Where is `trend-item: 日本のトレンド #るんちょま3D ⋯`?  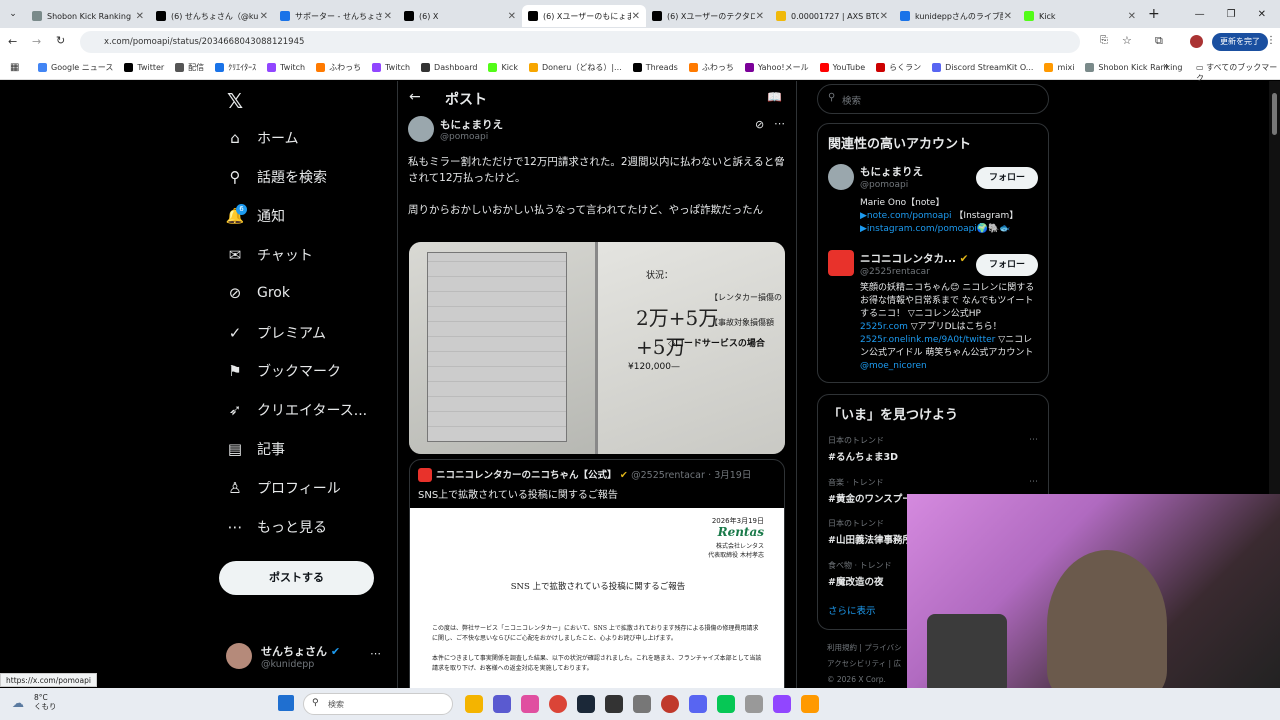
trend-item: 日本のトレンド #るんちょま3D ⋯ is located at coordinates (933, 453).